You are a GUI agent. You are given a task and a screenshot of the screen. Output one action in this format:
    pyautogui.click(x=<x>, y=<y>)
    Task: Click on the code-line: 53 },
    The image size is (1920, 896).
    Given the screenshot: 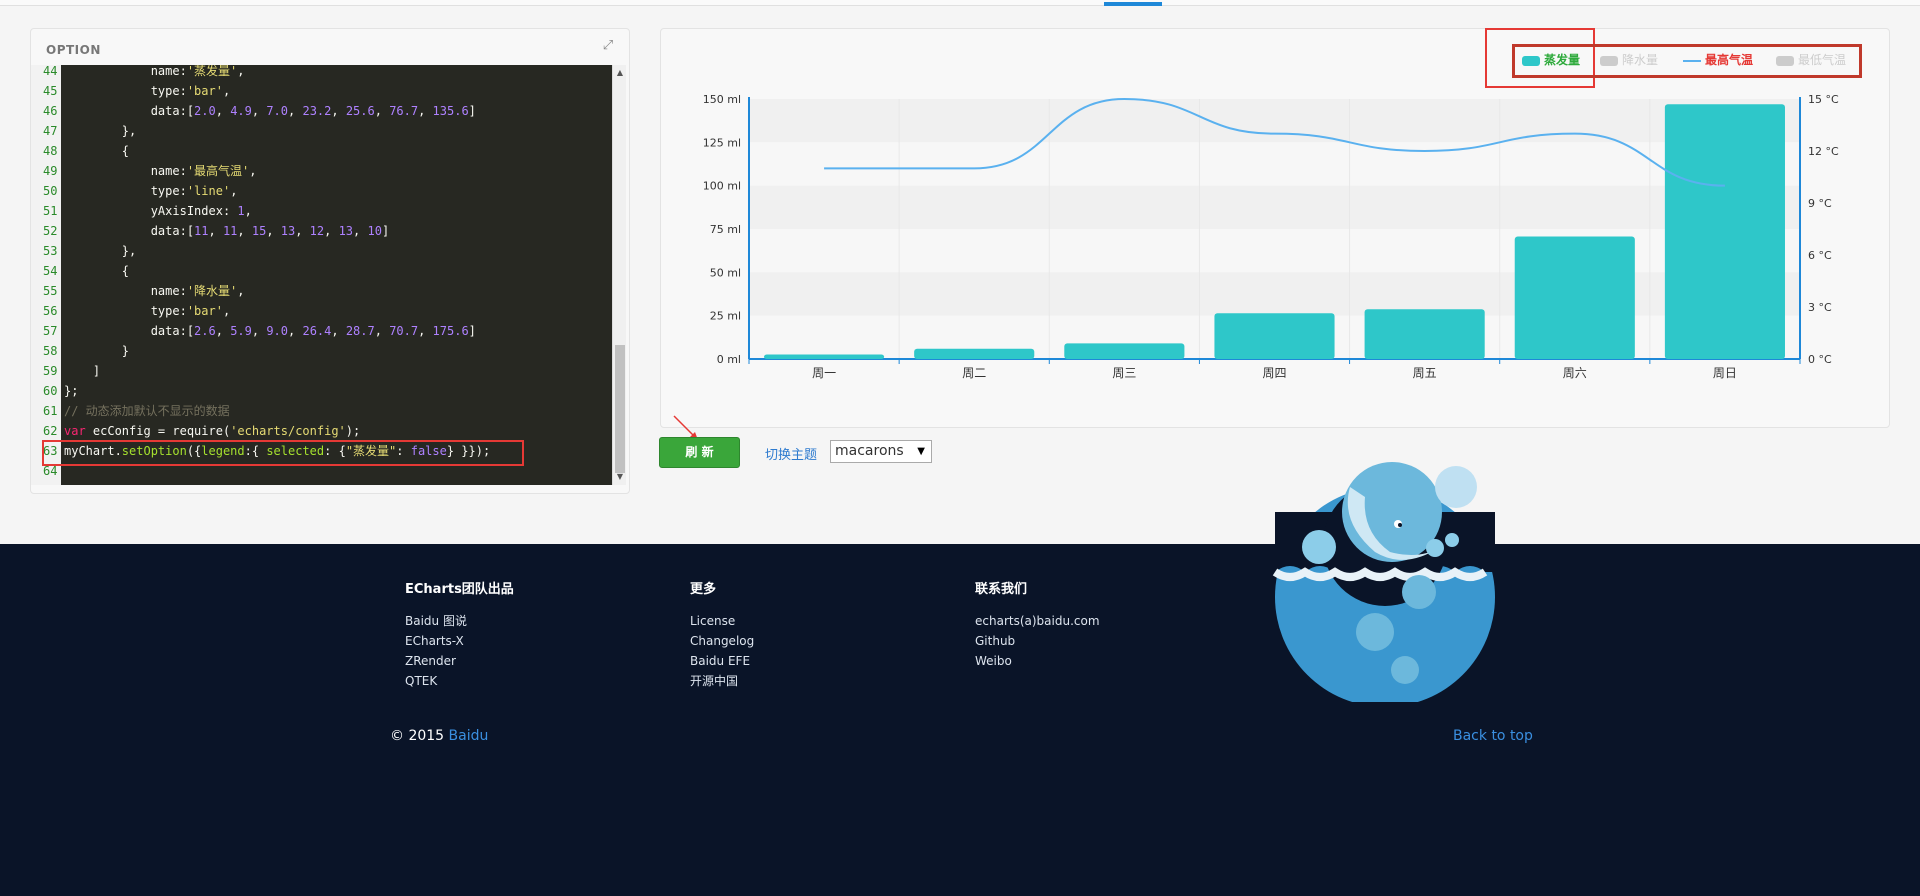 What is the action you would take?
    pyautogui.click(x=321, y=251)
    